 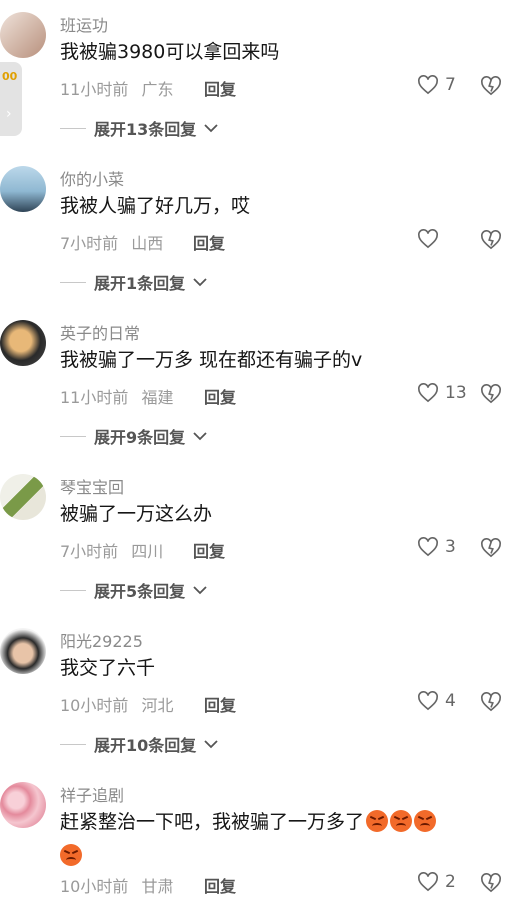 What do you see at coordinates (450, 547) in the screenshot?
I see `like-count: 3` at bounding box center [450, 547].